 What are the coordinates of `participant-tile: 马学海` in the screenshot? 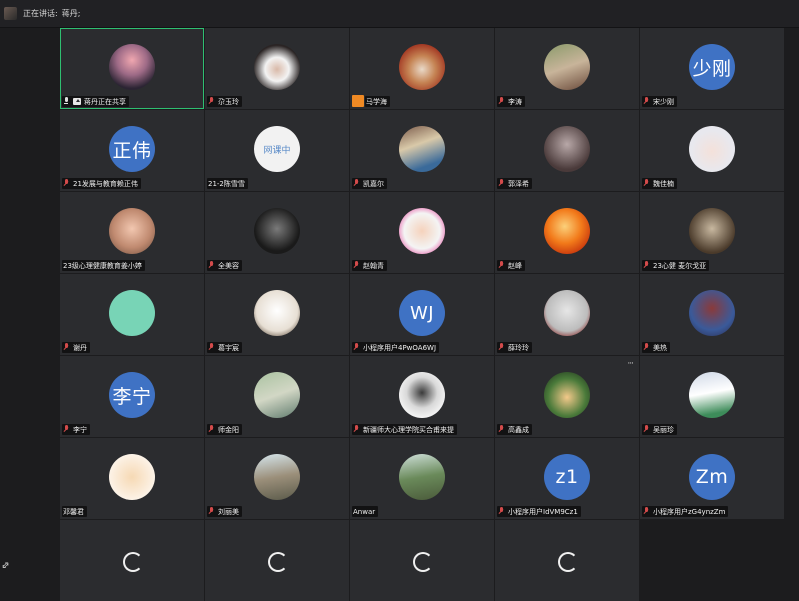 It's located at (422, 68).